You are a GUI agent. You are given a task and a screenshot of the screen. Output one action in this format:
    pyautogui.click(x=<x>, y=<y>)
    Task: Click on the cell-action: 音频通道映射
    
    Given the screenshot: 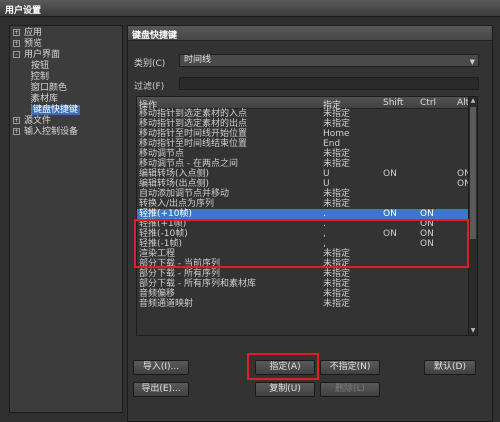 What is the action you would take?
    pyautogui.click(x=166, y=304)
    